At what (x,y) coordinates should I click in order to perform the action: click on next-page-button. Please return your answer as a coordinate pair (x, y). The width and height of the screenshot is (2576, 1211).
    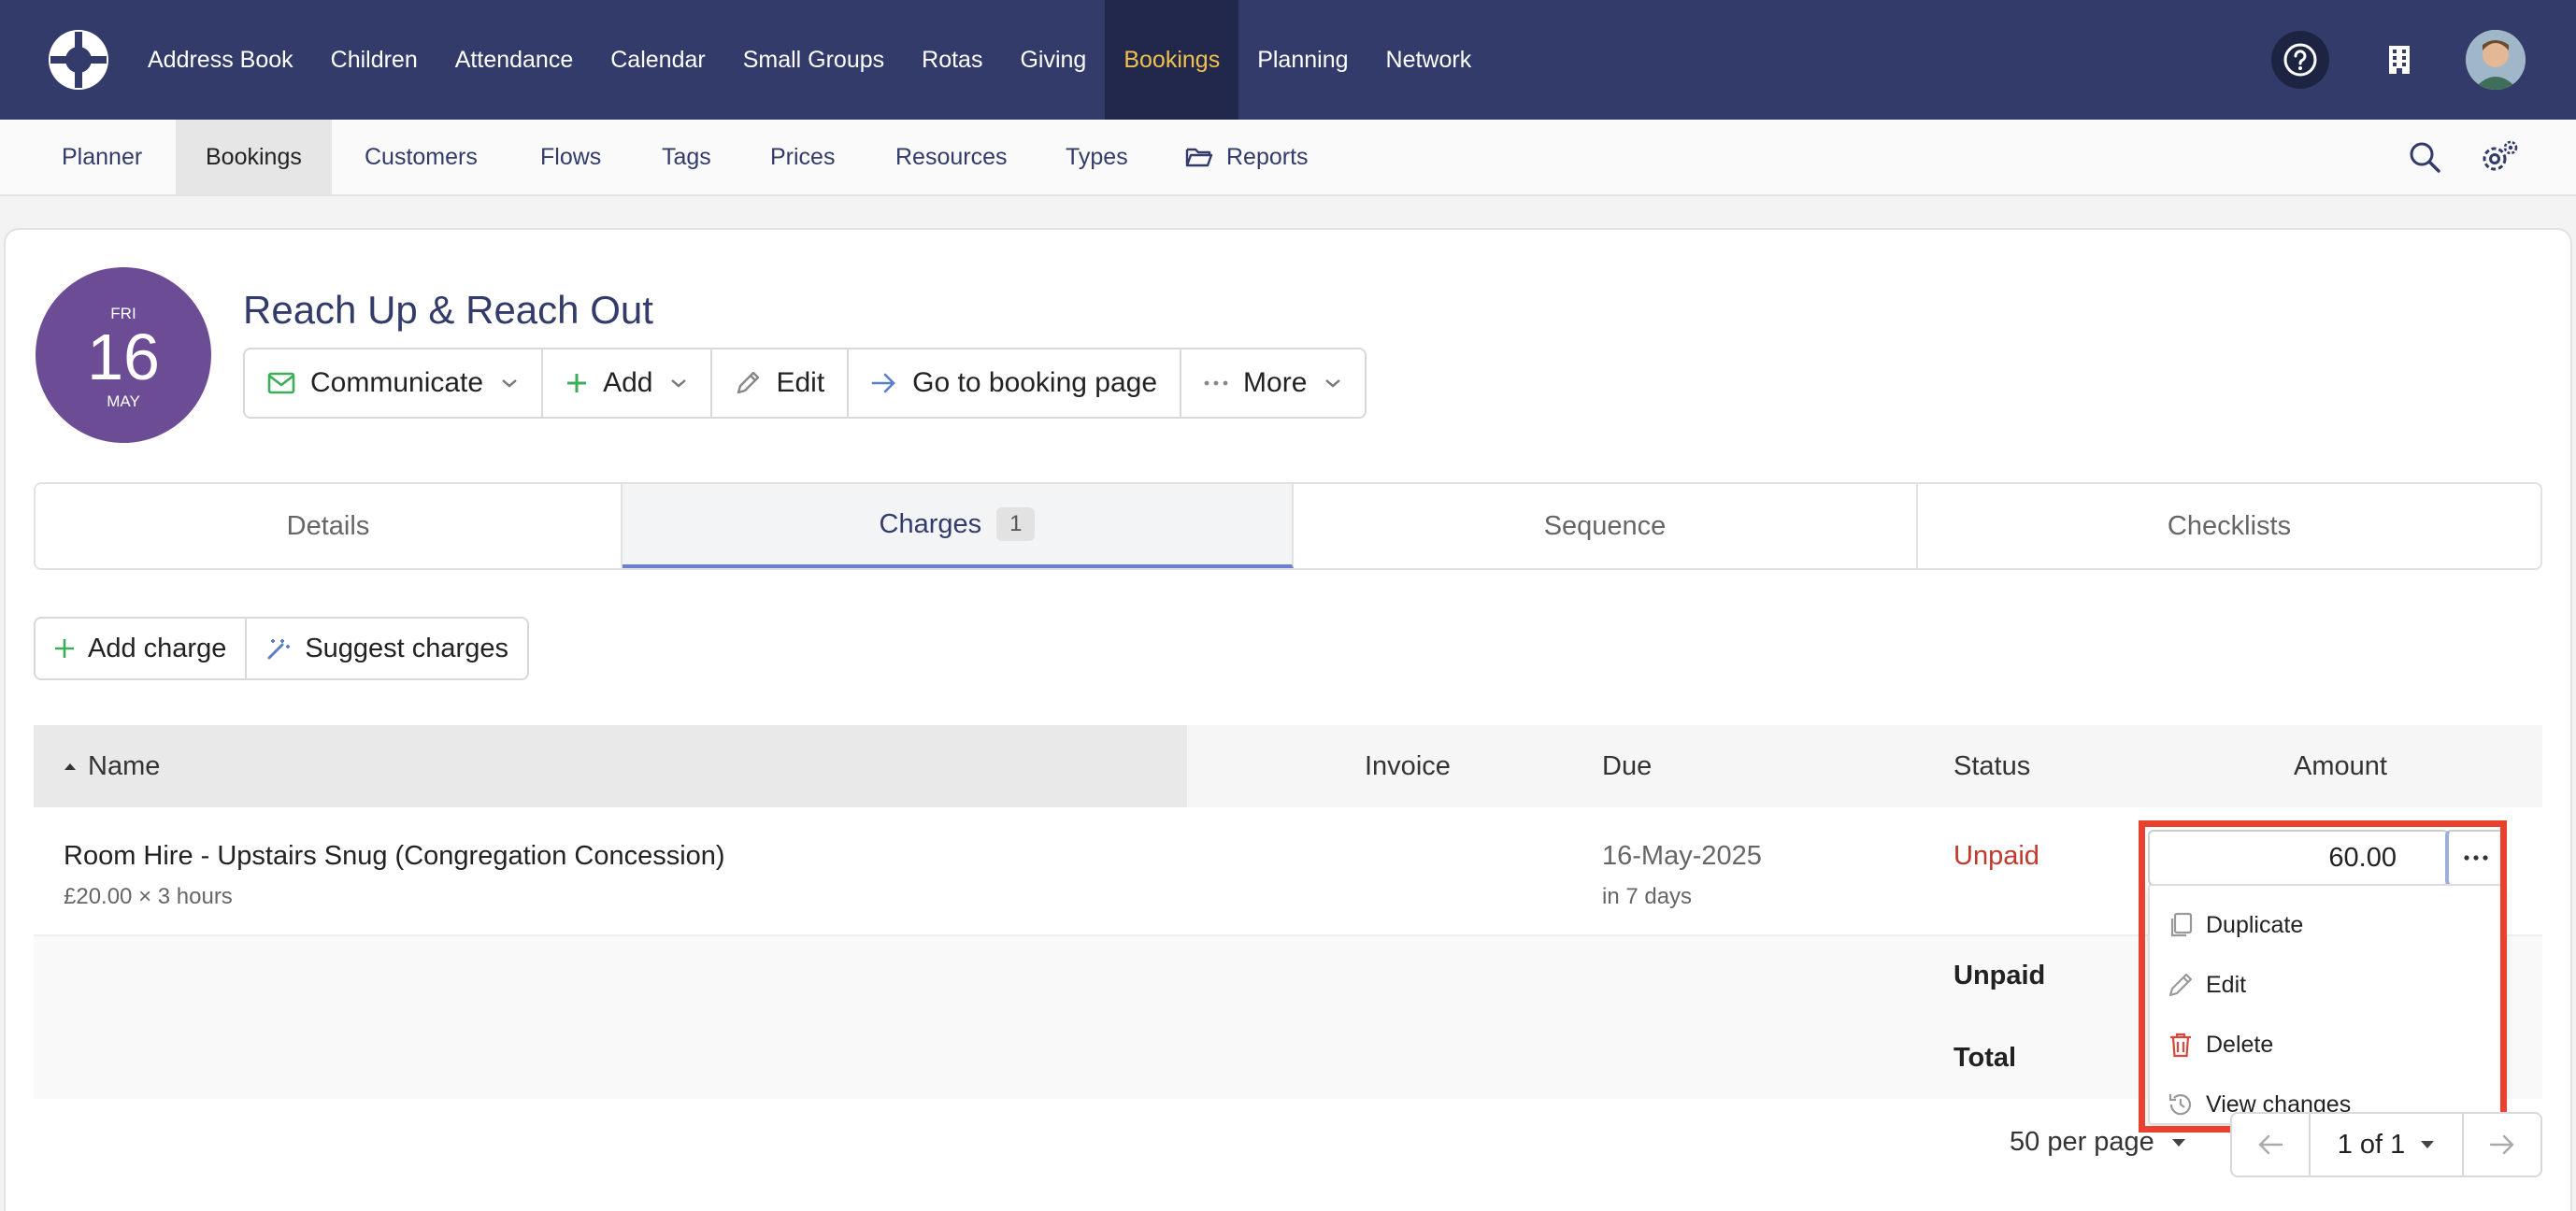
    Looking at the image, I should click on (2502, 1145).